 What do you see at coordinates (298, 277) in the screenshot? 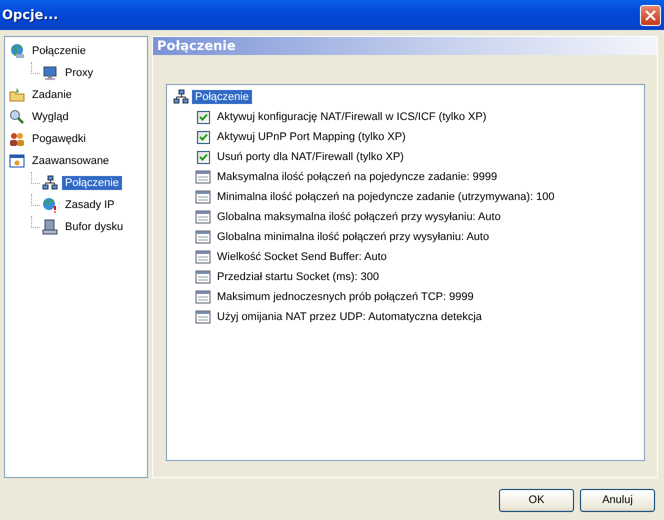
I see `setting-label: Przedział startu Socket (ms): 300` at bounding box center [298, 277].